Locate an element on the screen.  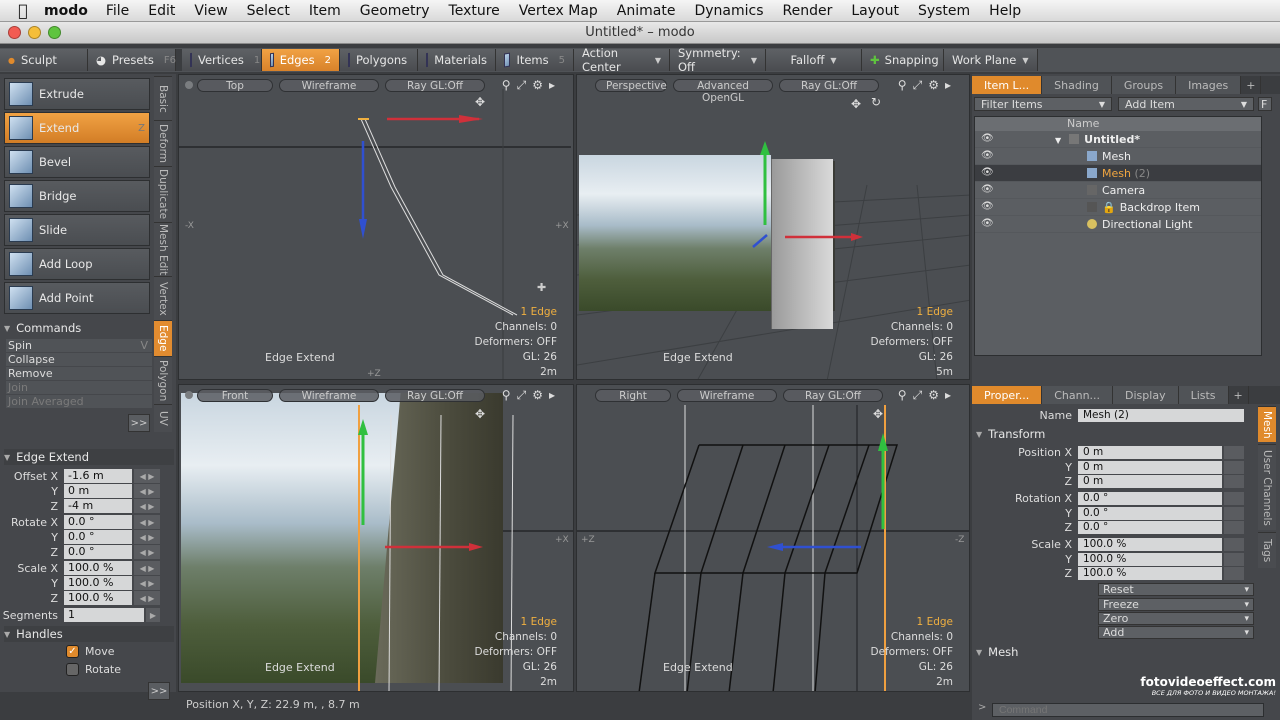
tab-vertex: Vertex is located at coordinates (163, 298).